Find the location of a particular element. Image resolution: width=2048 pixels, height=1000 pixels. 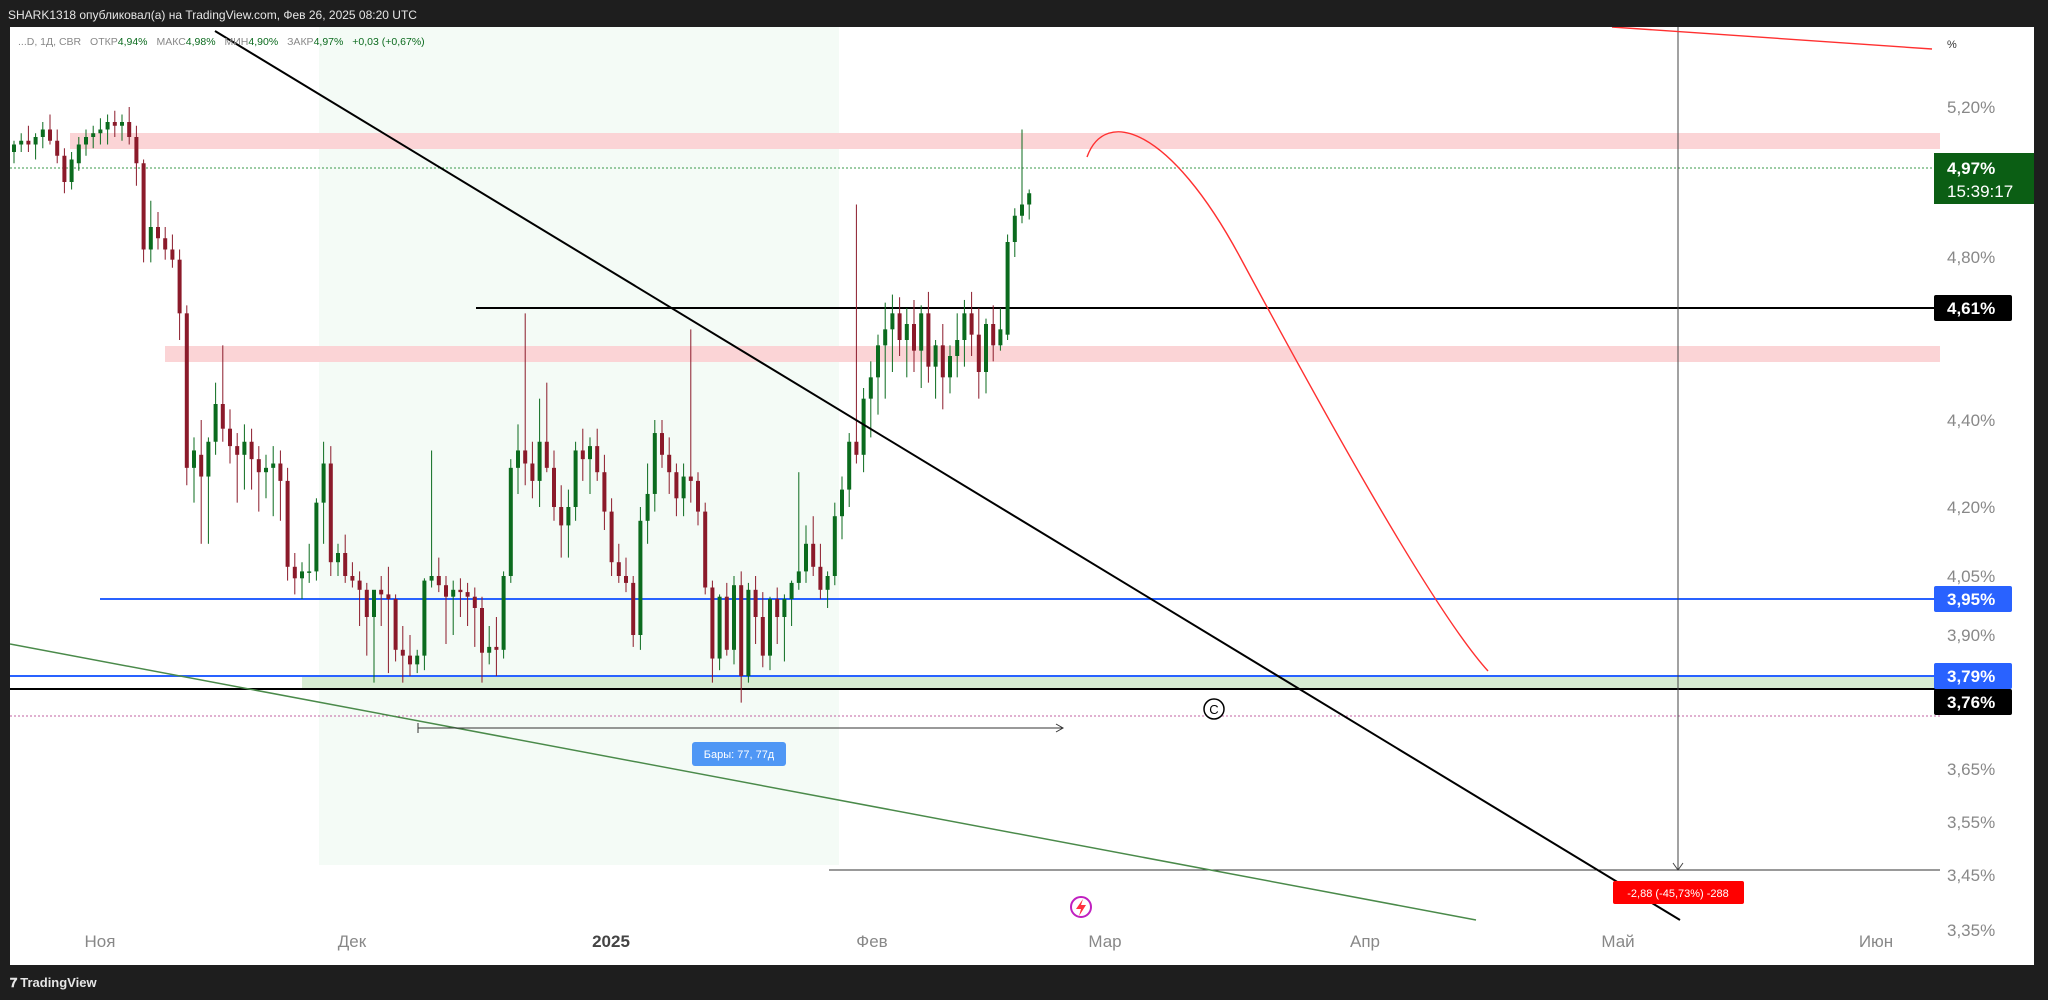

lightning-icon is located at coordinates (1081, 907).